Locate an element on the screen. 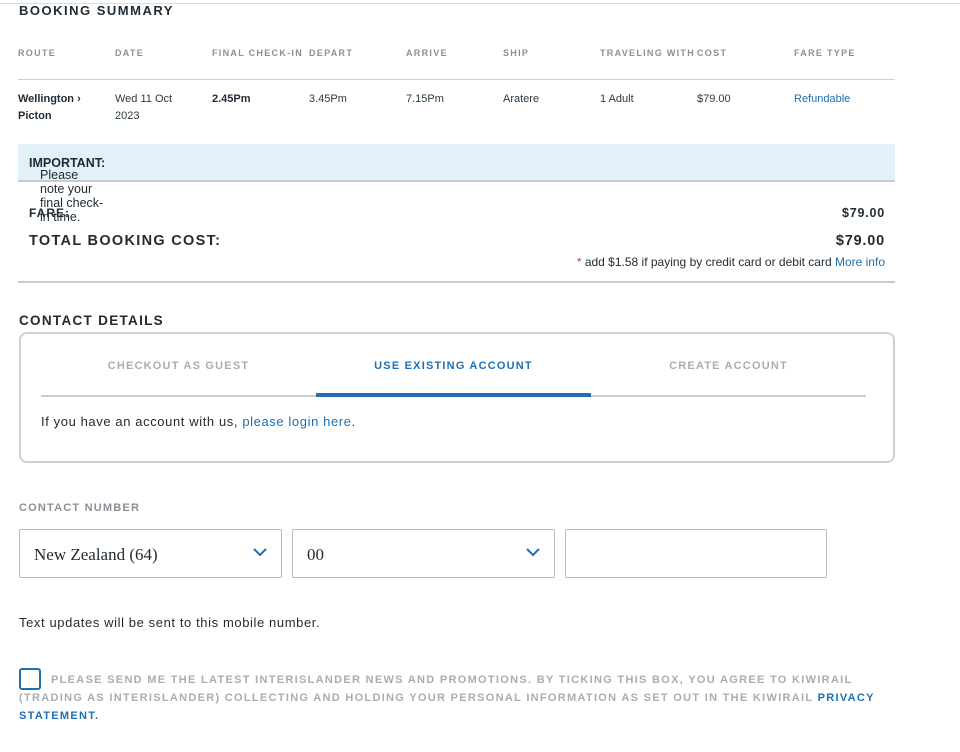 The image size is (960, 752). total-cost-value: $79.00 is located at coordinates (860, 241).